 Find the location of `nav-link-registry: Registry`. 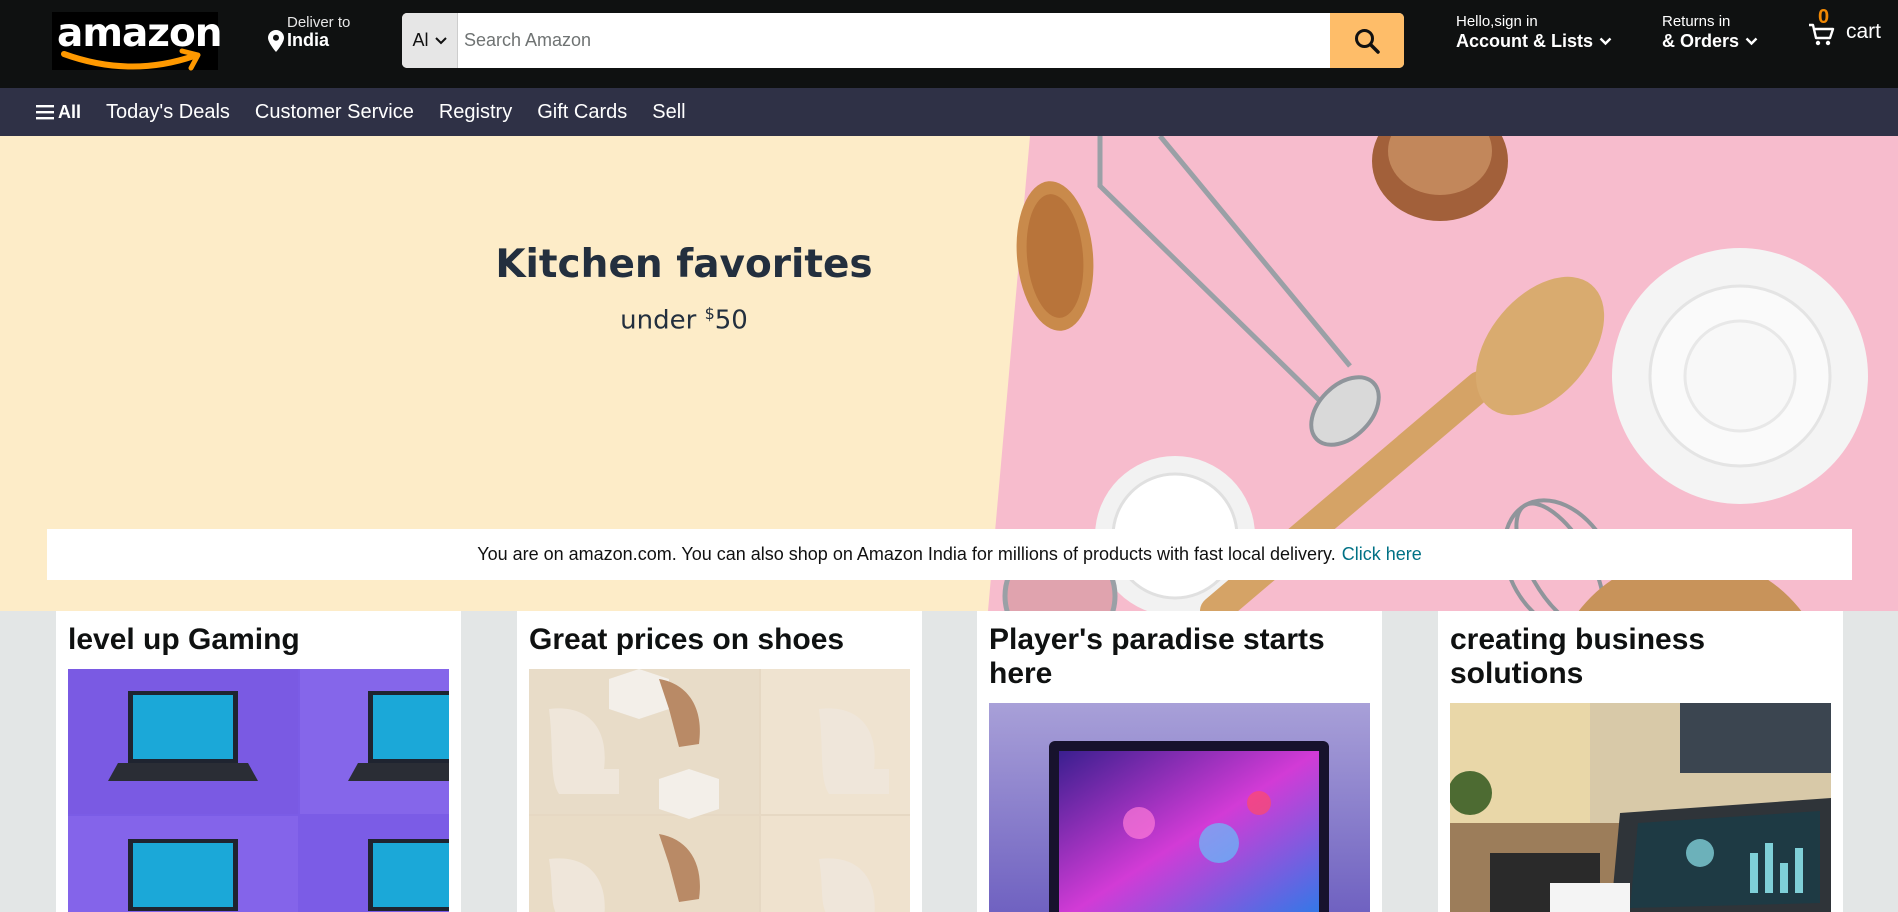

nav-link-registry: Registry is located at coordinates (475, 112).